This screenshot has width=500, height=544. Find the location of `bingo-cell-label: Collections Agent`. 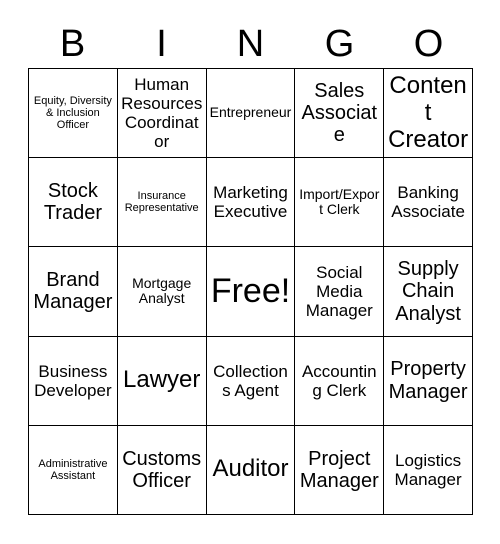

bingo-cell-label: Collections Agent is located at coordinates (250, 380).